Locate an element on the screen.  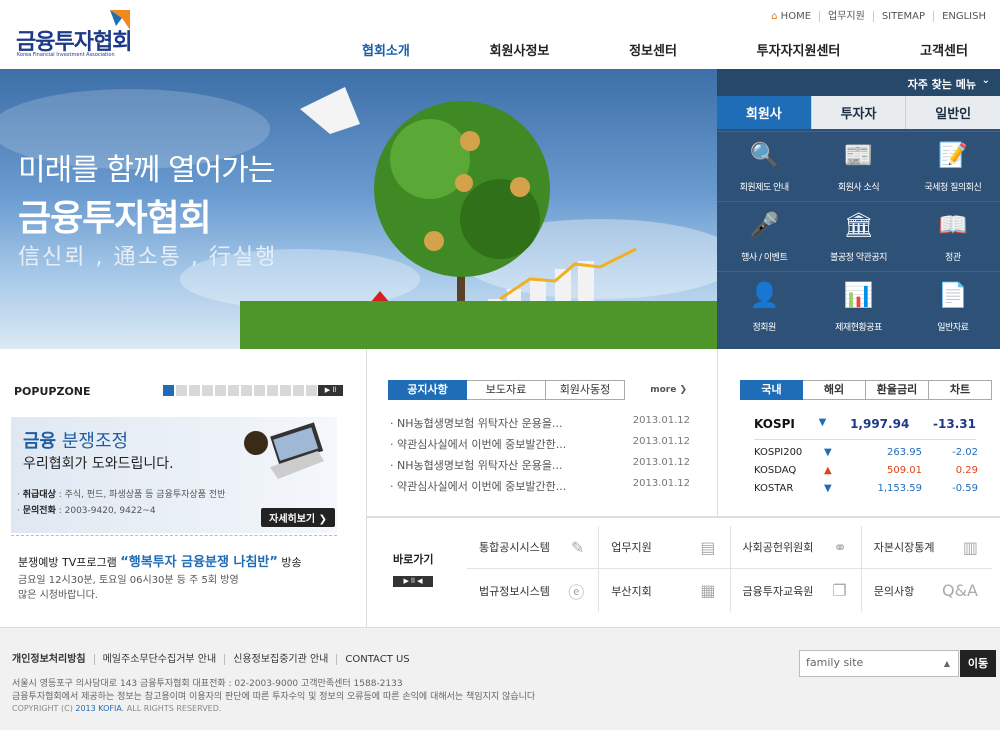
tv-program-schedule: 금요일 12시30분, 토요일 06시30분 등 주 5회 방영 is located at coordinates (128, 580).